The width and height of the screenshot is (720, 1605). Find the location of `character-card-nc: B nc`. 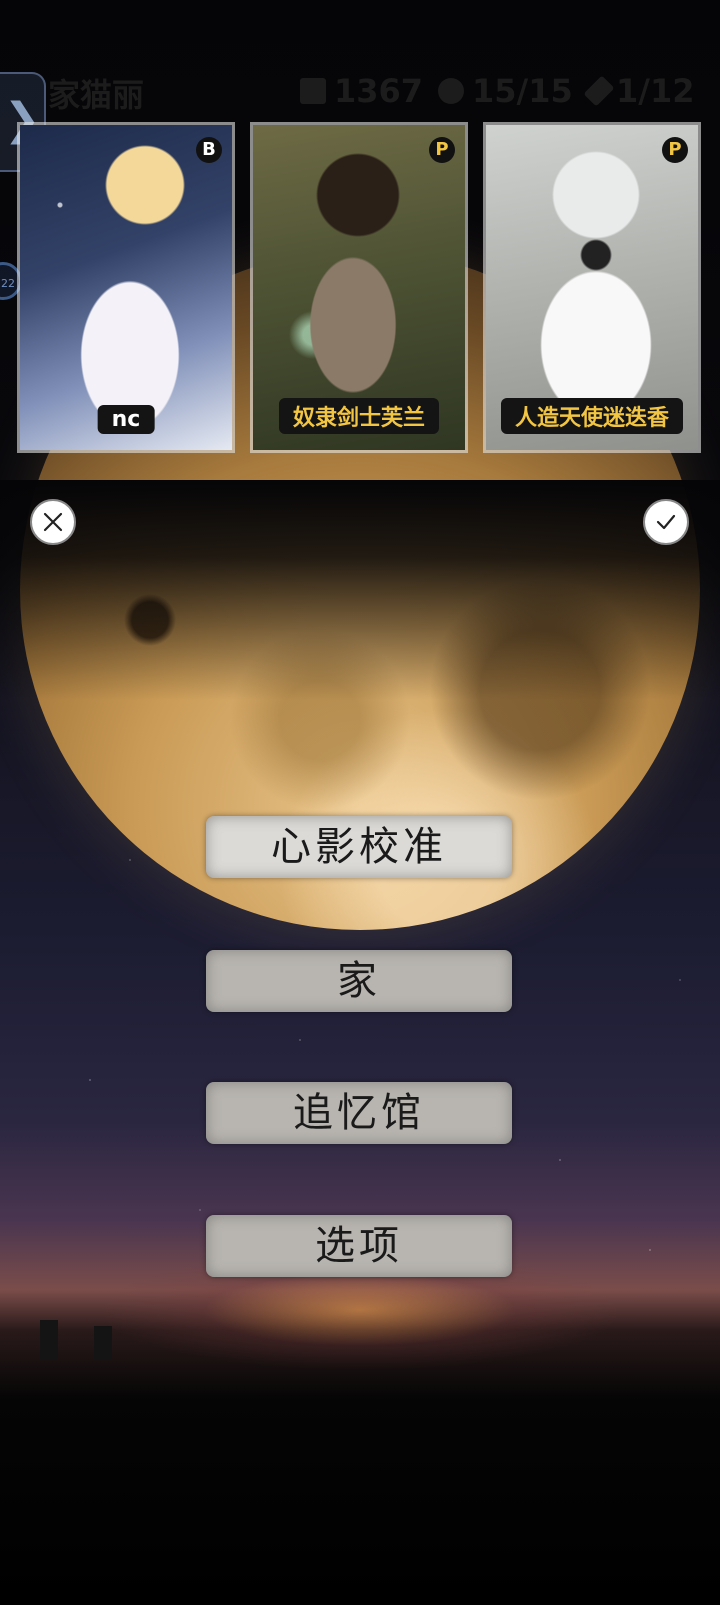

character-card-nc: B nc is located at coordinates (126, 287).